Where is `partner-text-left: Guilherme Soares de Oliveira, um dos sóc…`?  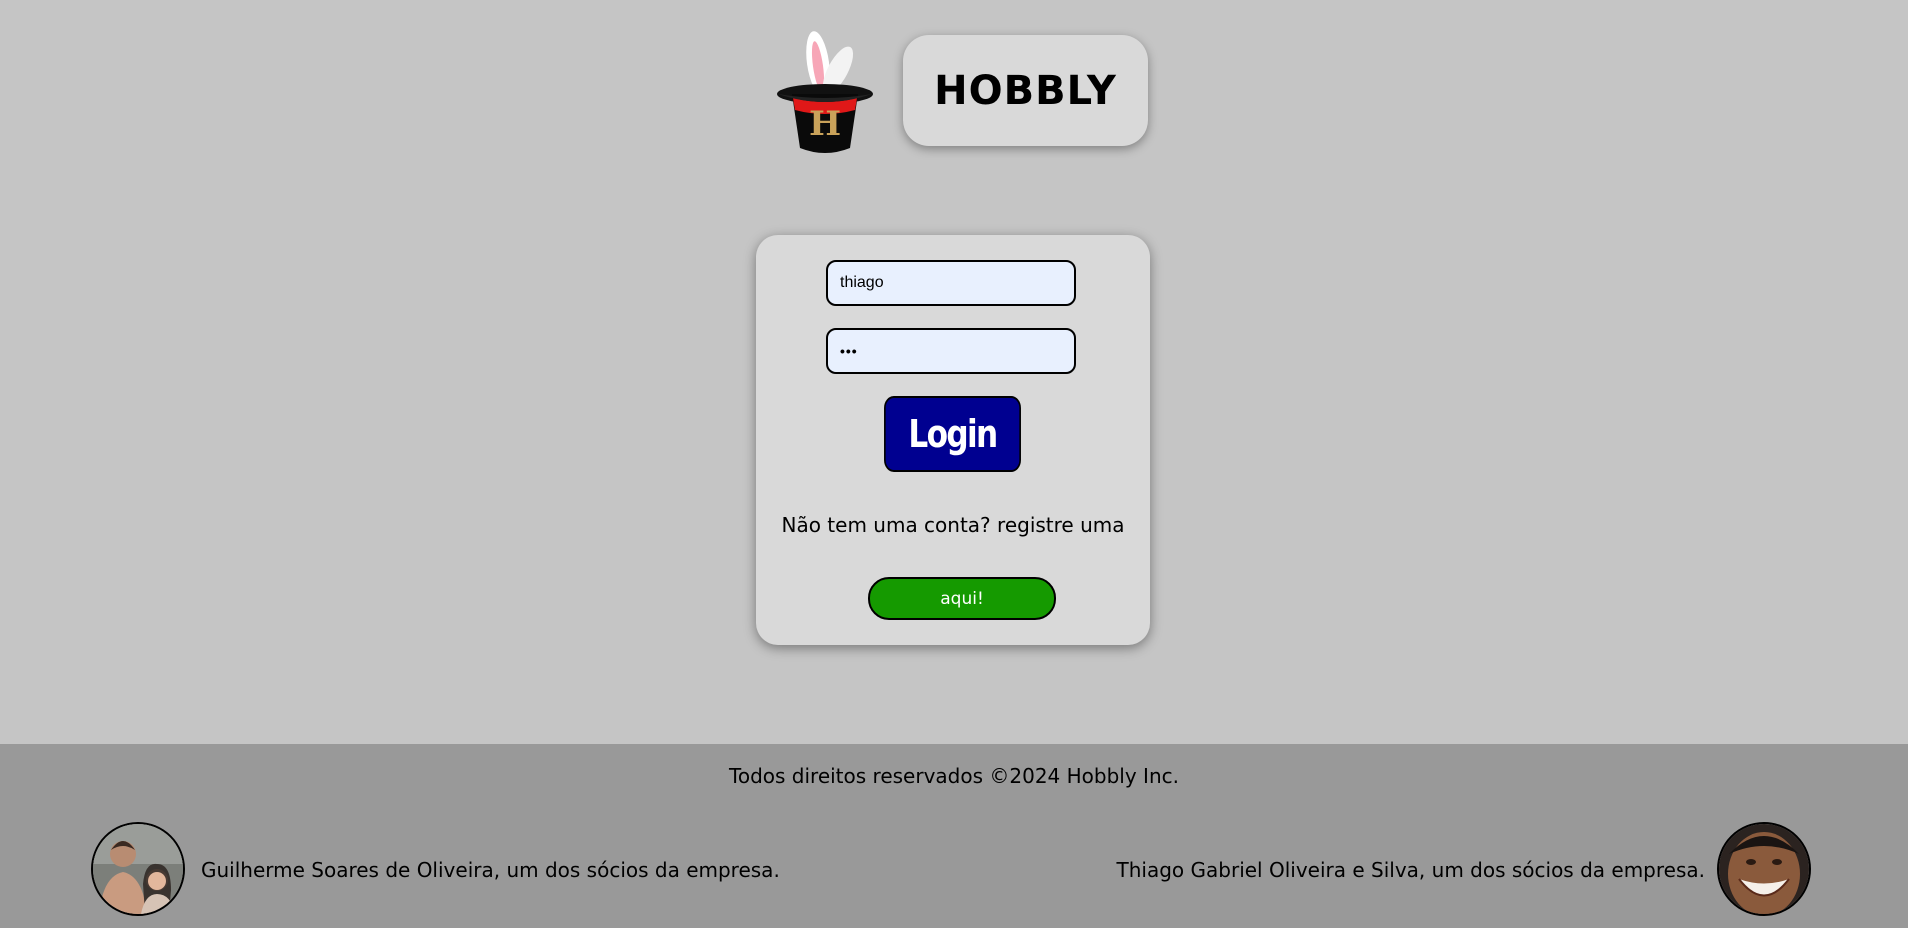 partner-text-left: Guilherme Soares de Oliveira, um dos sóc… is located at coordinates (490, 870).